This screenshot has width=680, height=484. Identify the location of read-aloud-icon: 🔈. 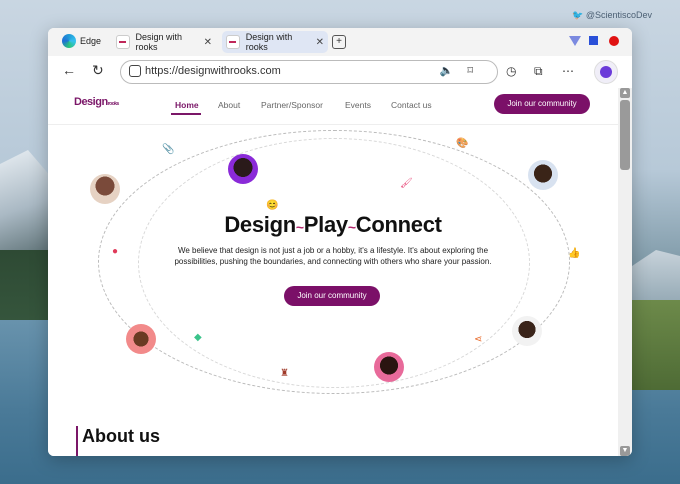
(454, 71).